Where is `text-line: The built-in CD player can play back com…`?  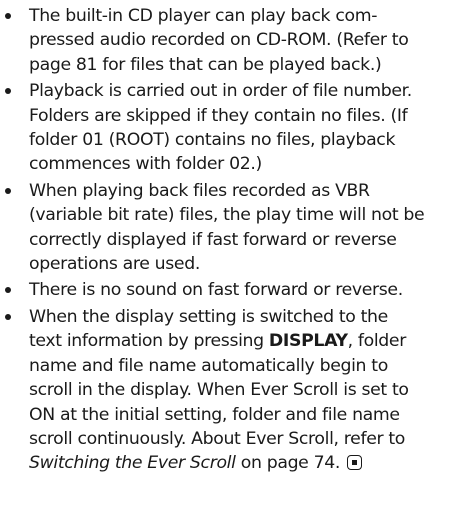
text-line: The built-in CD player can play back com… is located at coordinates (203, 16).